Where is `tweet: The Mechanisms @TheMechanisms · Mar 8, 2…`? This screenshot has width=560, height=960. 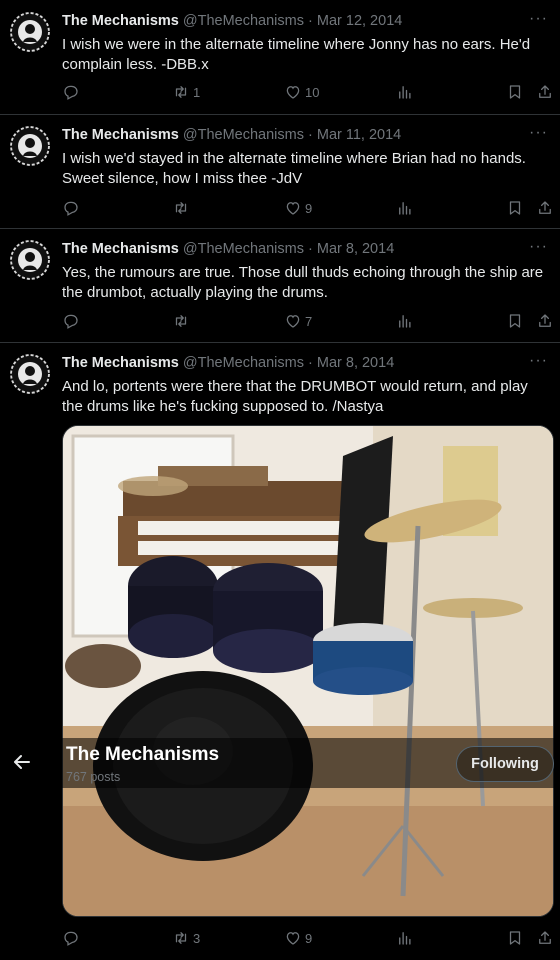
tweet: The Mechanisms @TheMechanisms · Mar 8, 2… is located at coordinates (280, 285).